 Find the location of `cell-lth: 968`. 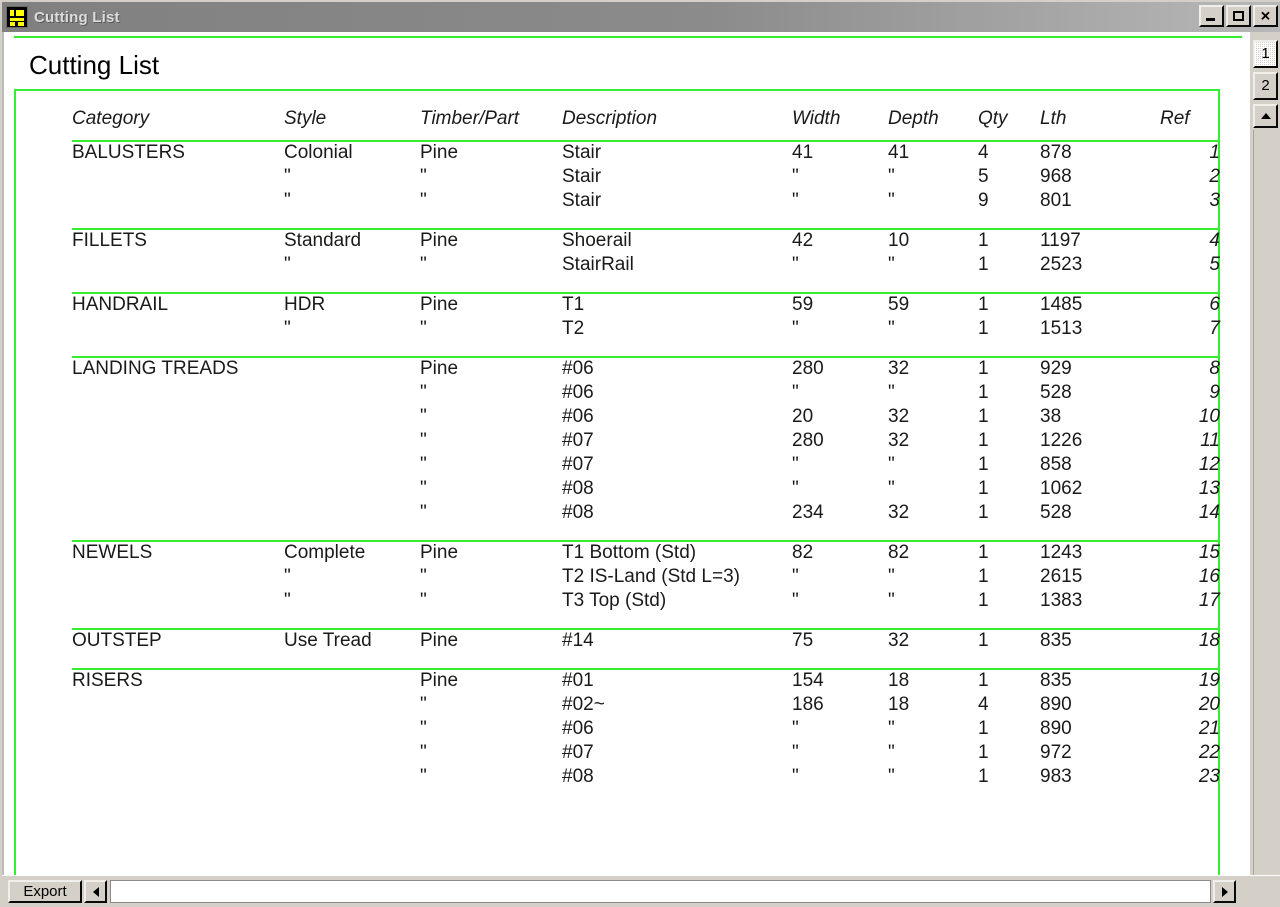

cell-lth: 968 is located at coordinates (1056, 176).